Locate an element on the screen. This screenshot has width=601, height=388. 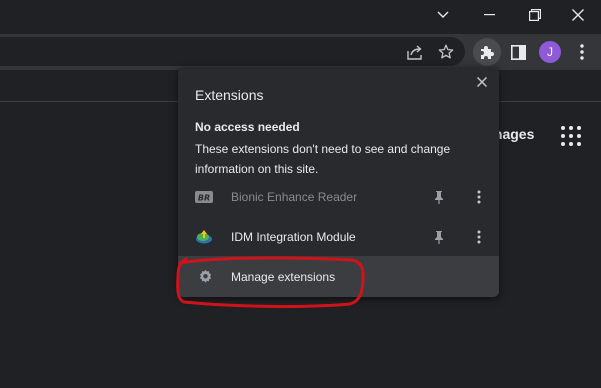
address-bar is located at coordinates (232, 51).